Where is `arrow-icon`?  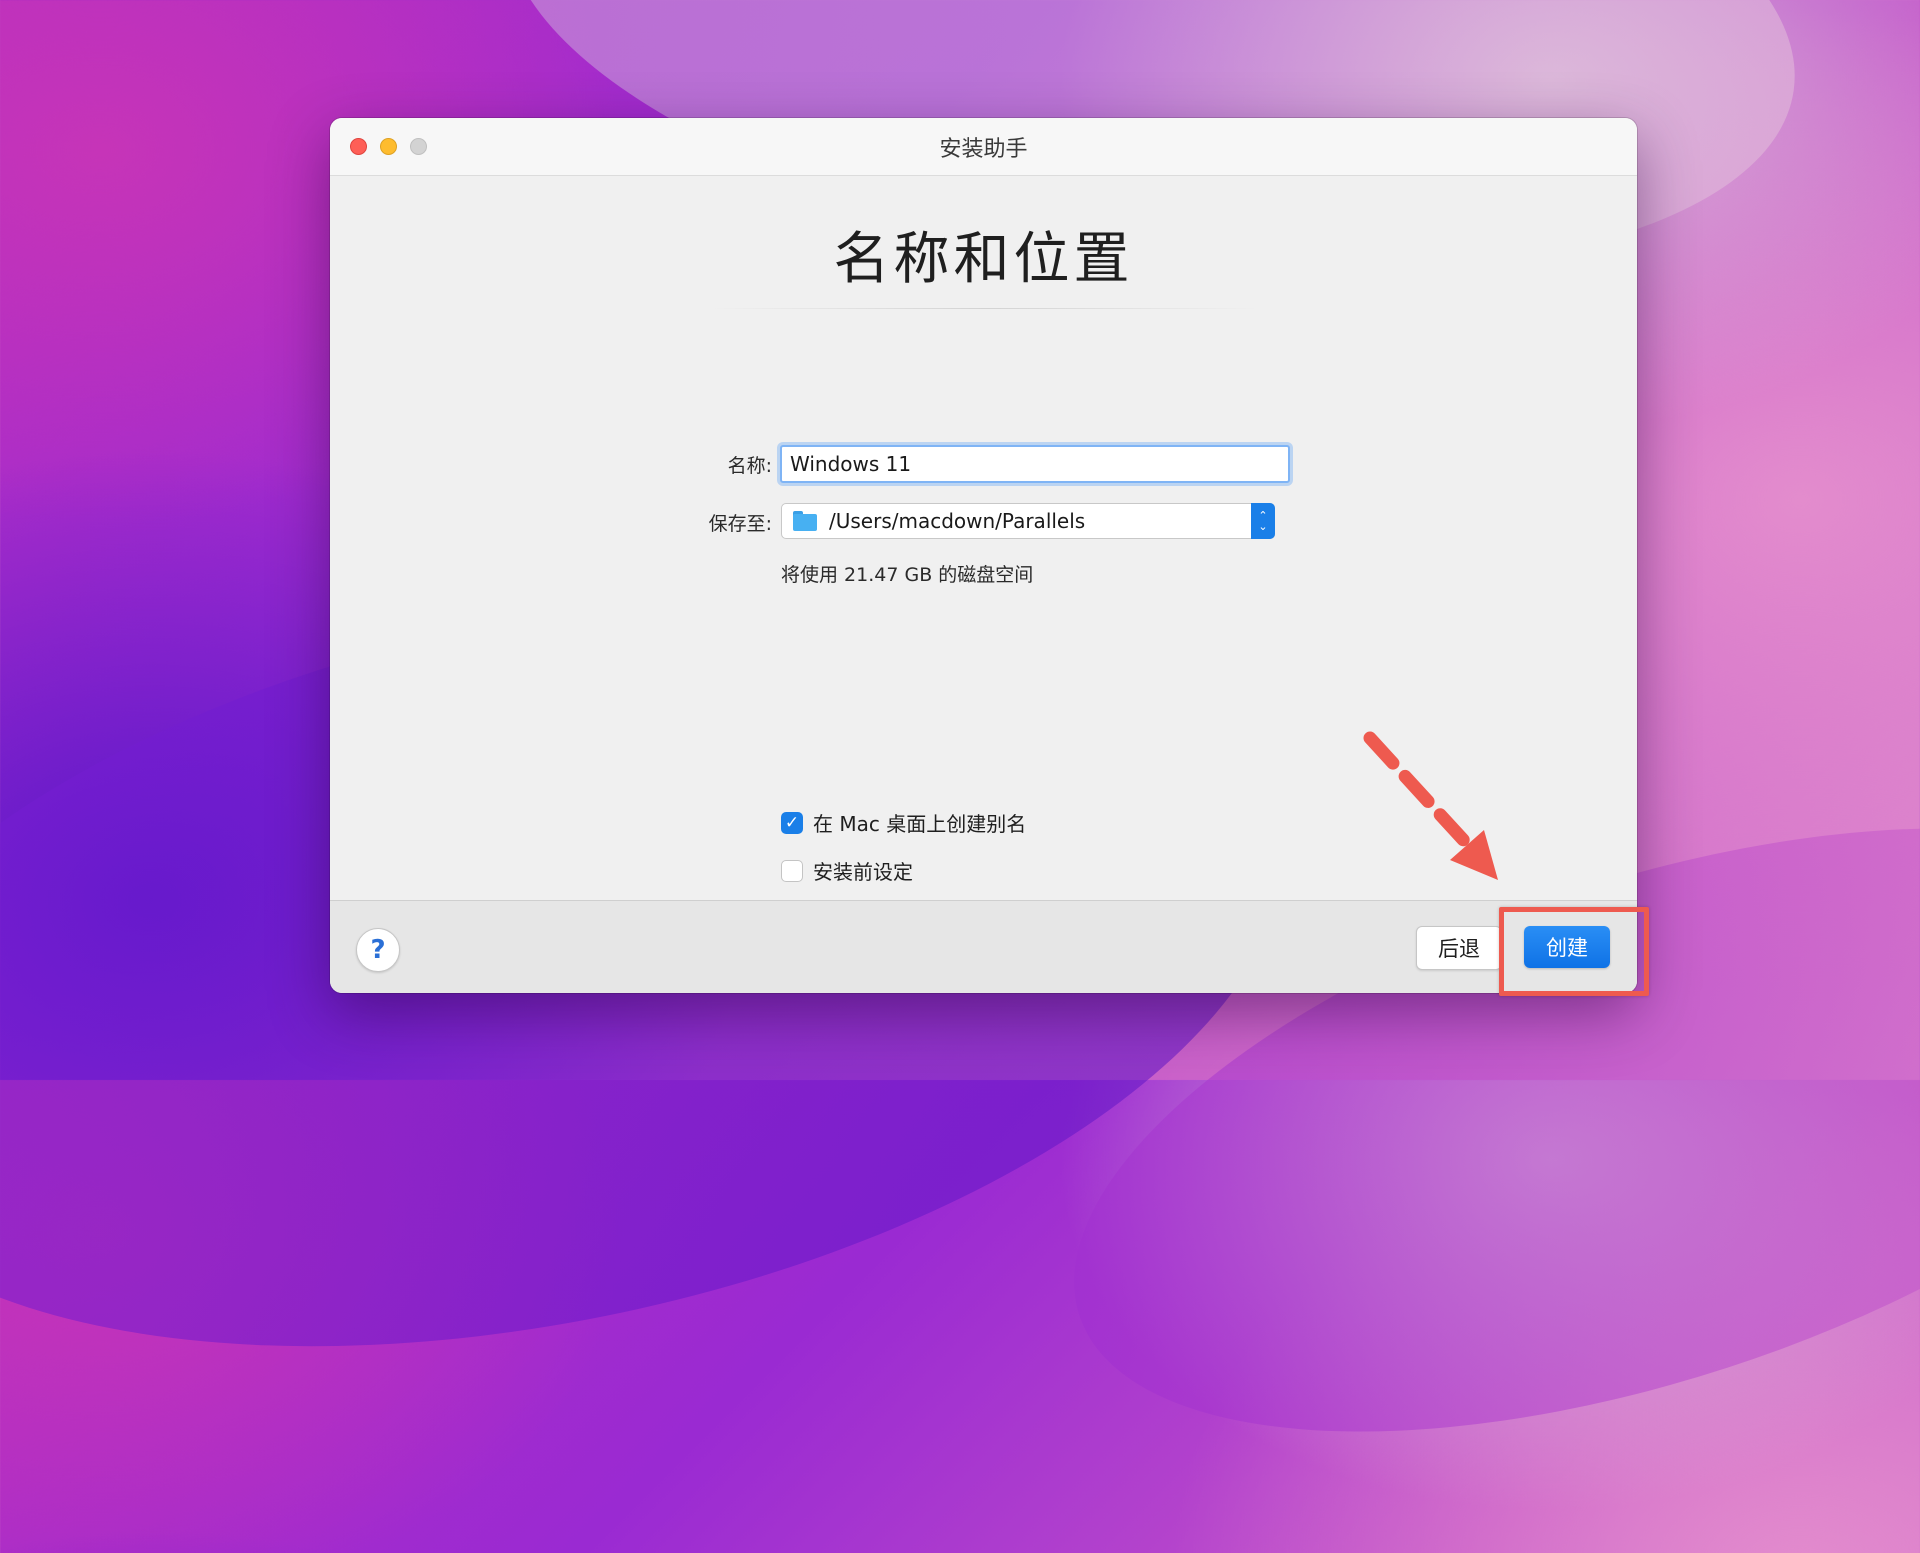
arrow-icon is located at coordinates (1430, 805).